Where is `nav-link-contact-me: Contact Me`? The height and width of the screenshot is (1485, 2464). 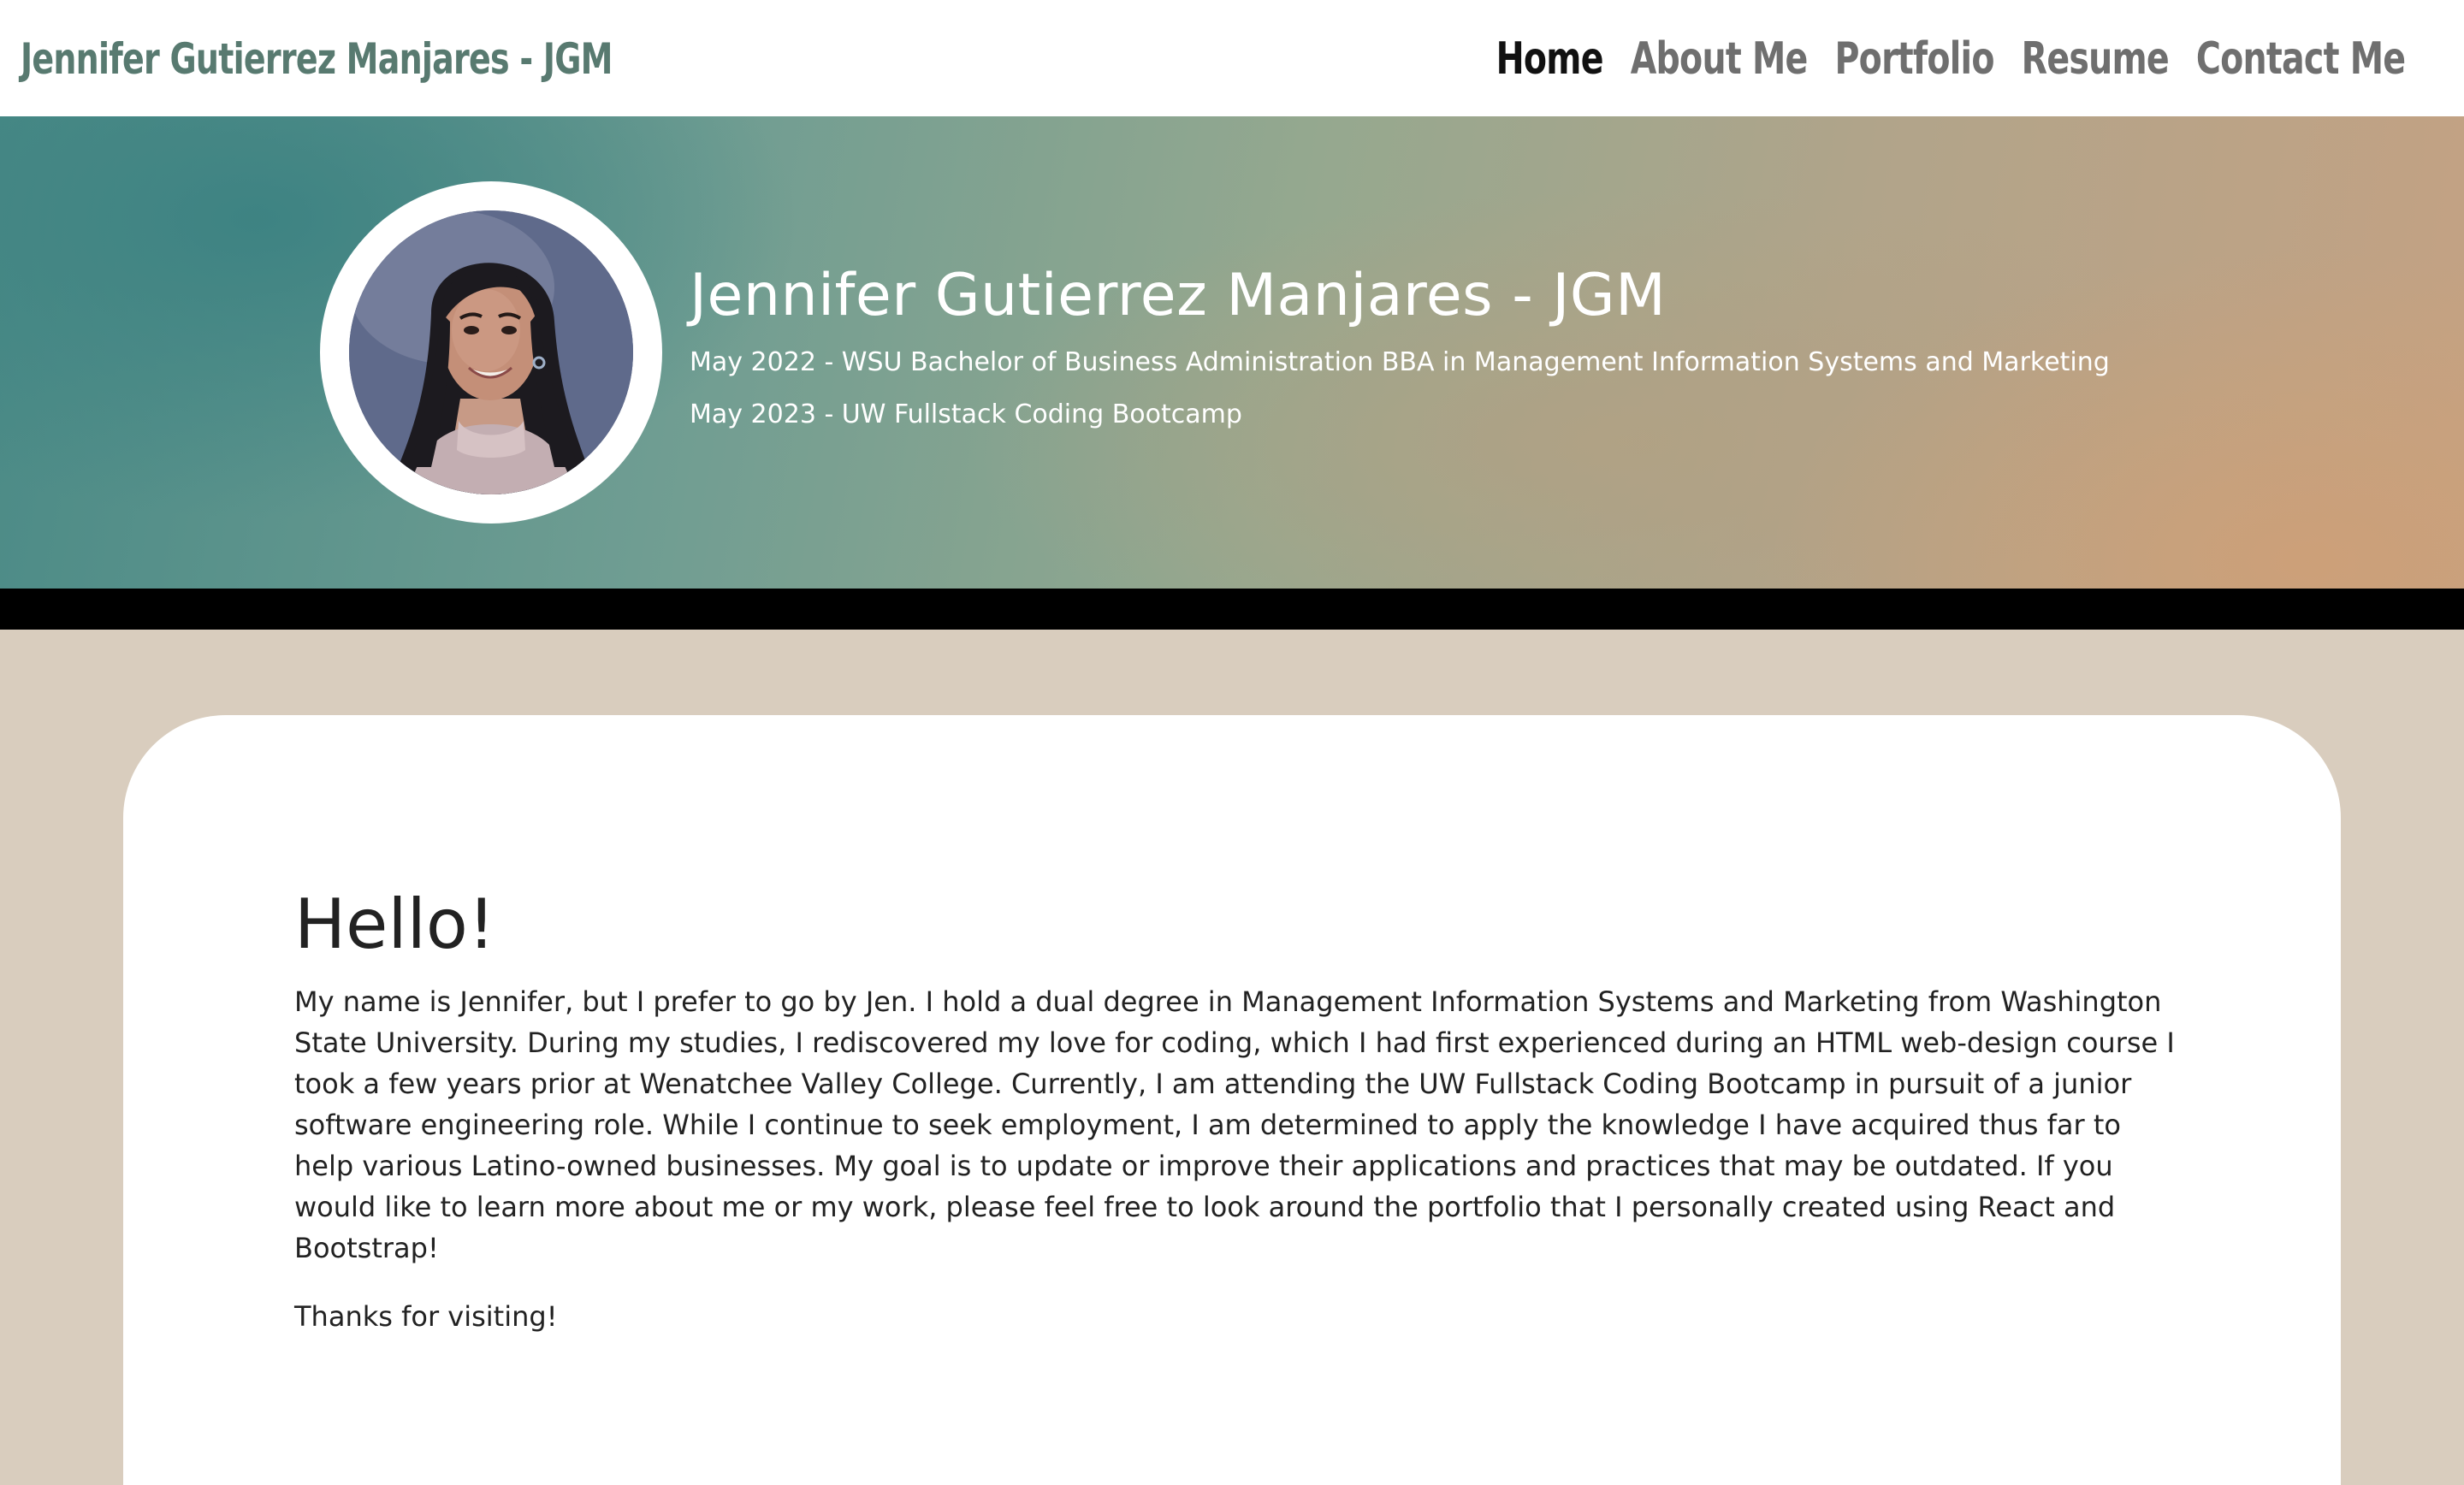
nav-link-contact-me: Contact Me is located at coordinates (2301, 59).